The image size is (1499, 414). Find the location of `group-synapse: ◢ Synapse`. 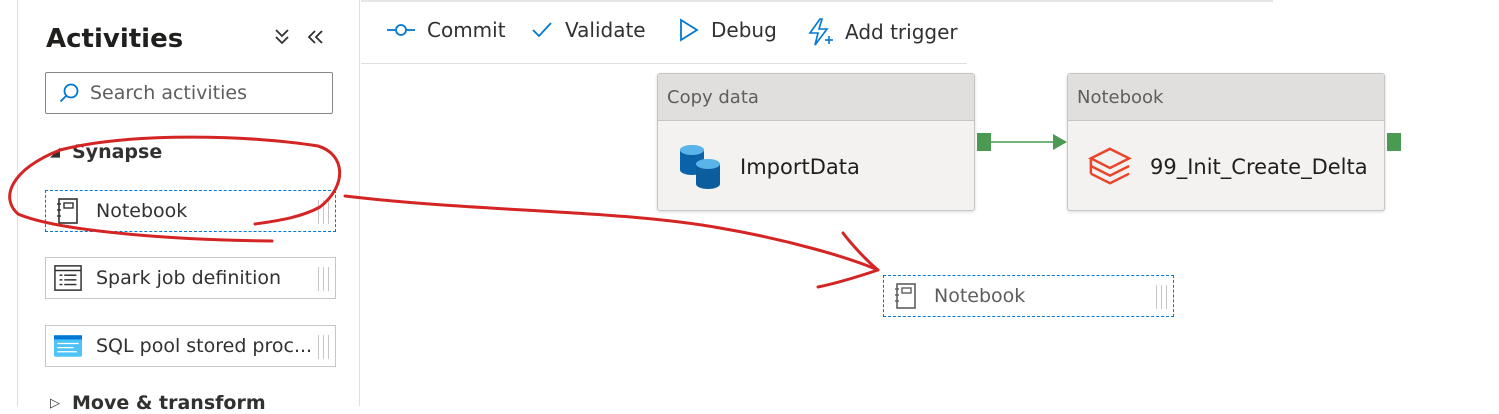

group-synapse: ◢ Synapse is located at coordinates (106, 152).